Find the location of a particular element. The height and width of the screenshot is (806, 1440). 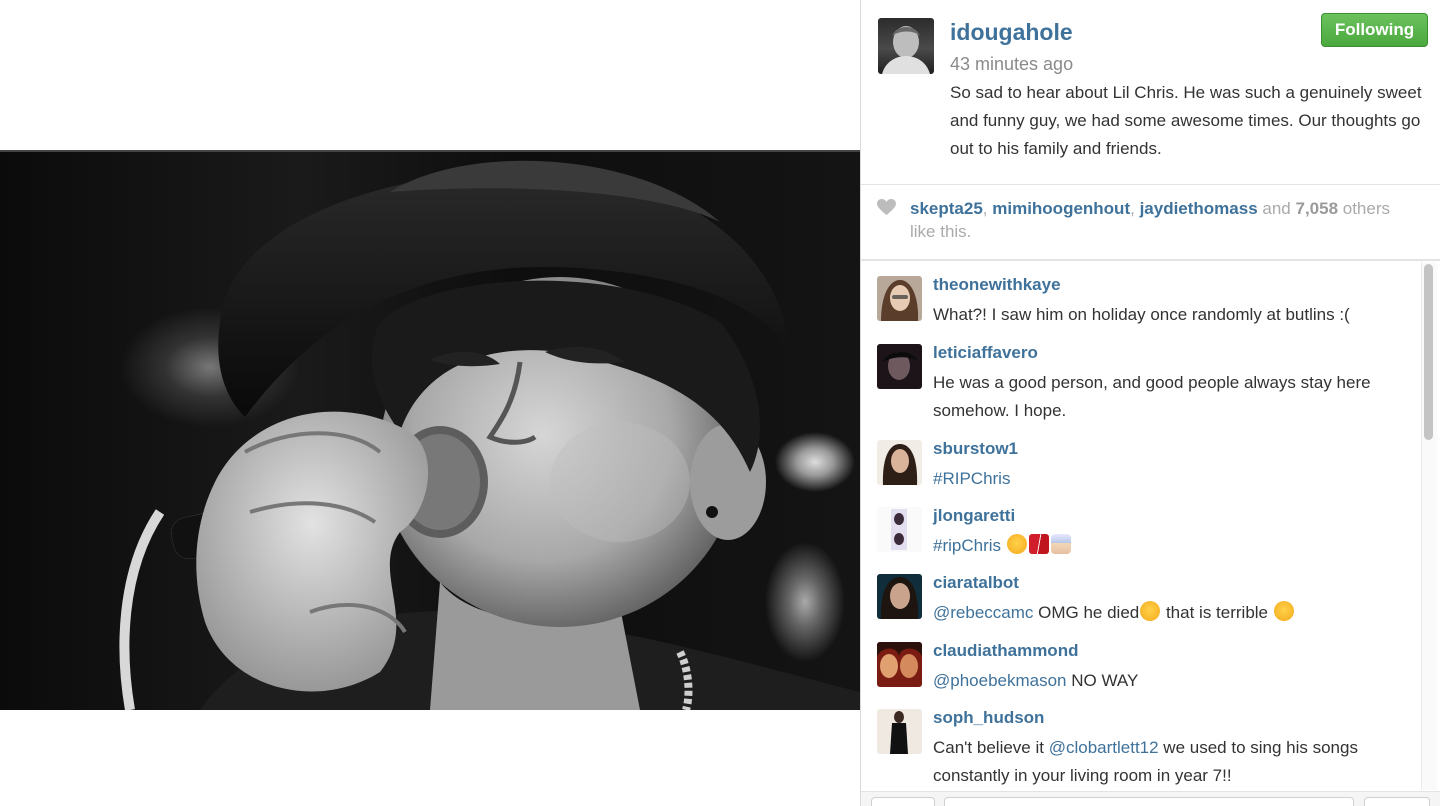

comment-item: jlongaretti #ripChris is located at coordinates (1141, 525).